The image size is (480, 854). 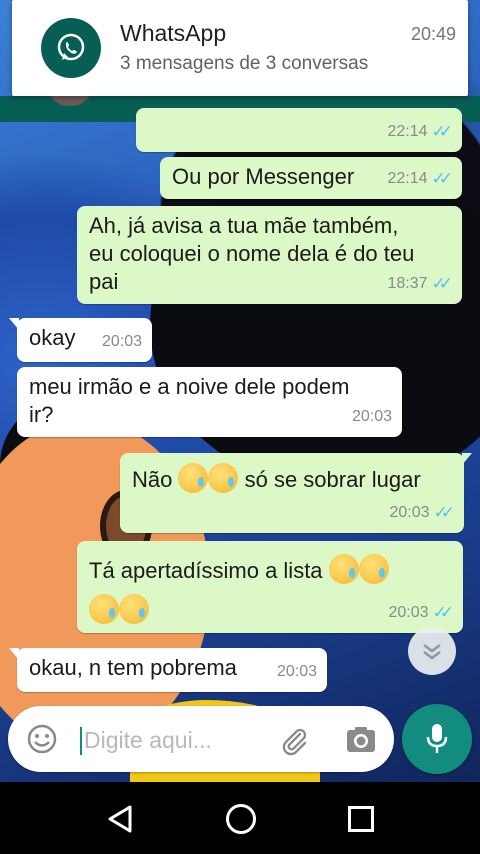 What do you see at coordinates (361, 739) in the screenshot?
I see `camera-icon` at bounding box center [361, 739].